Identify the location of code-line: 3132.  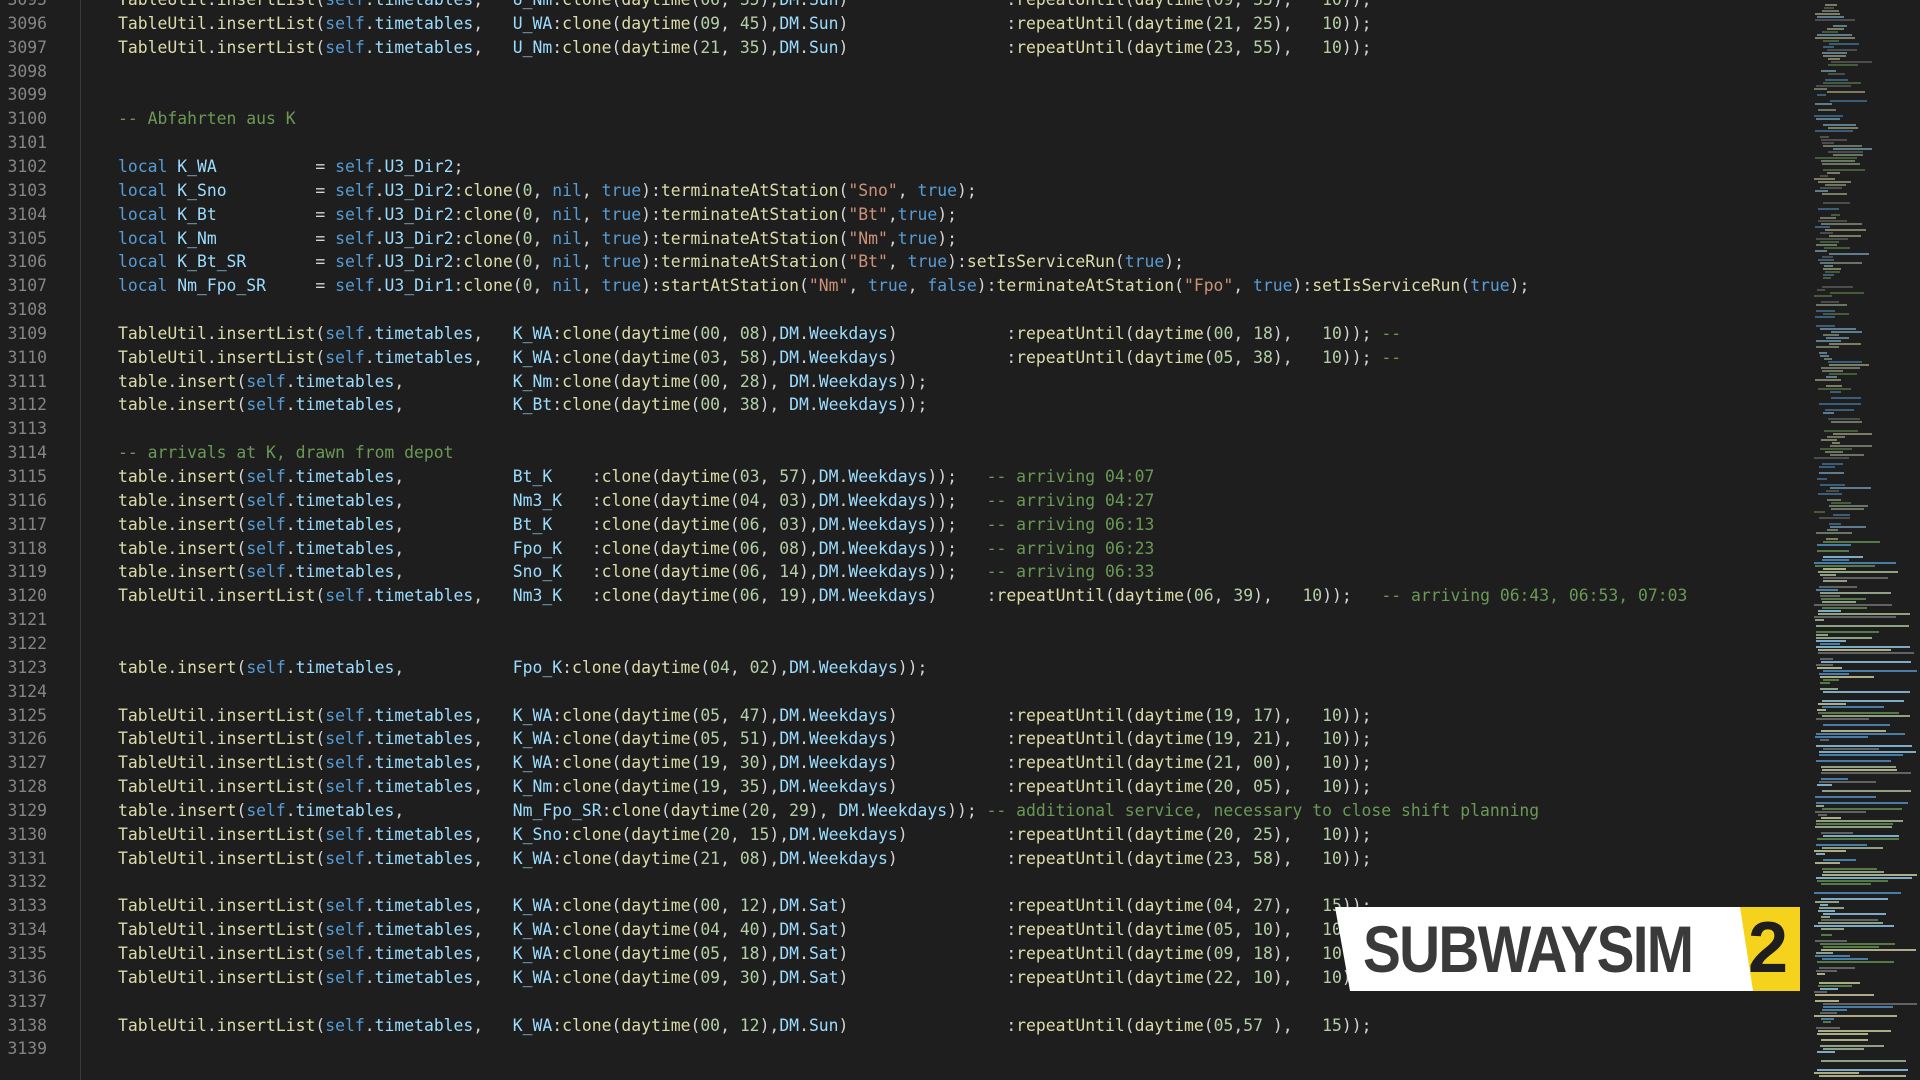
(898, 882).